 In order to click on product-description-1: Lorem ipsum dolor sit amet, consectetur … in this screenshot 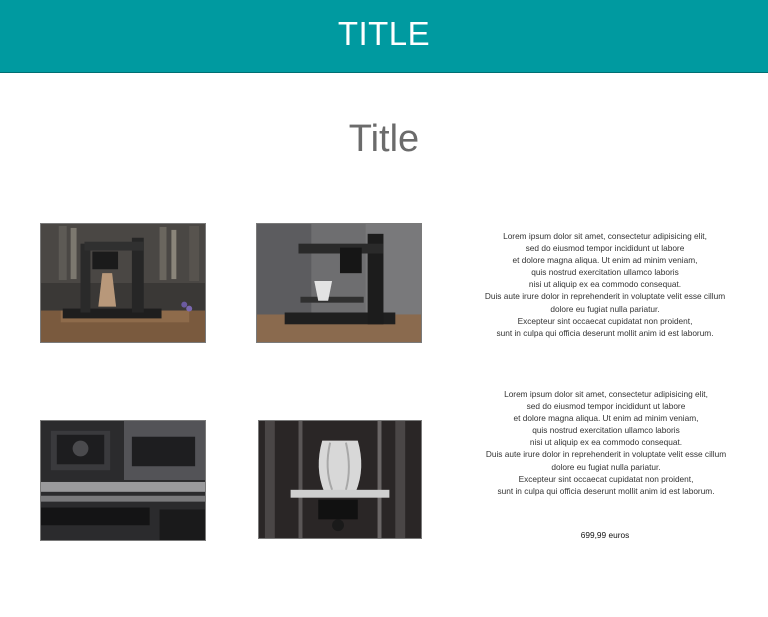, I will do `click(605, 284)`.